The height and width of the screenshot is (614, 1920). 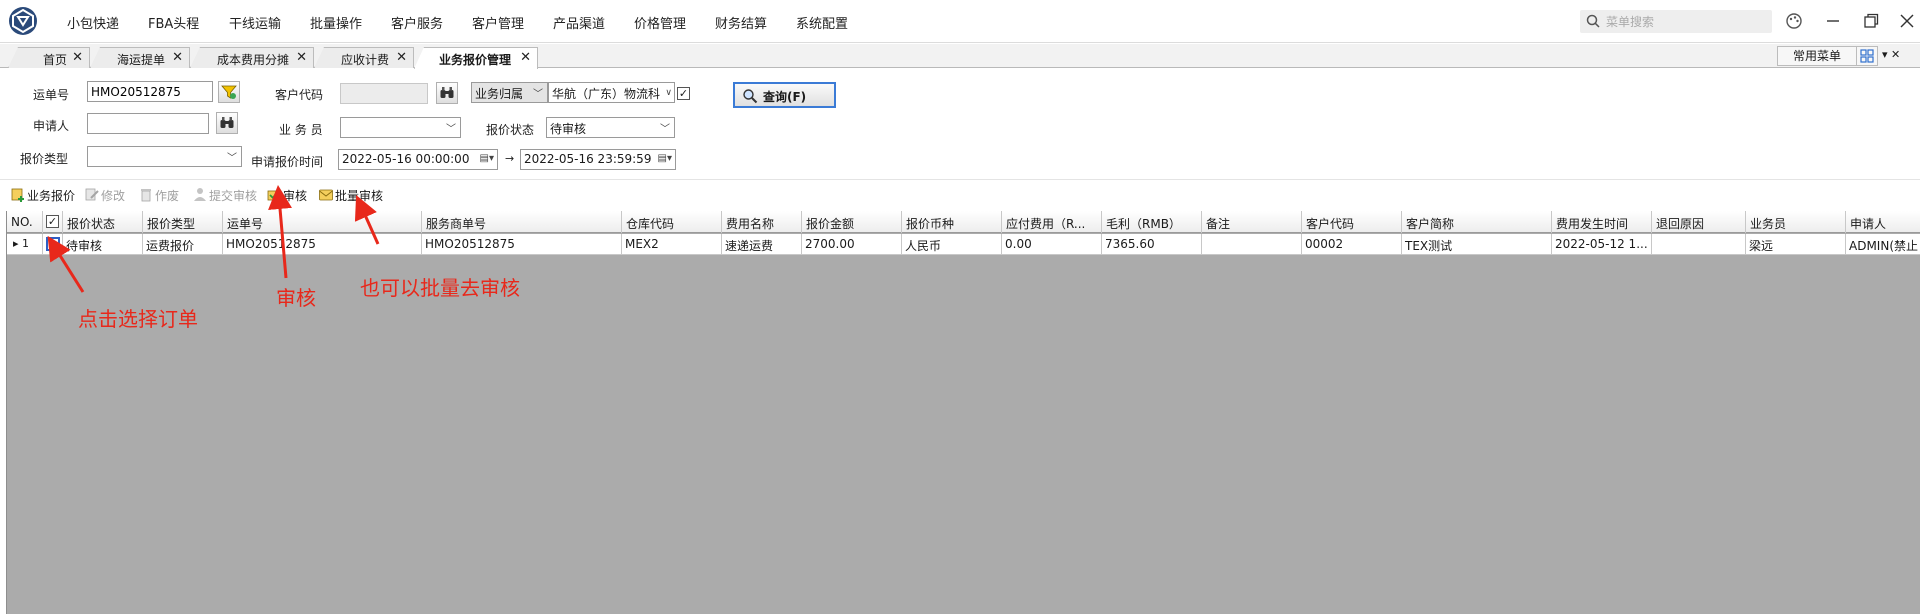 I want to click on time-to-value: 2022-05-16 23:59:59, so click(x=588, y=159).